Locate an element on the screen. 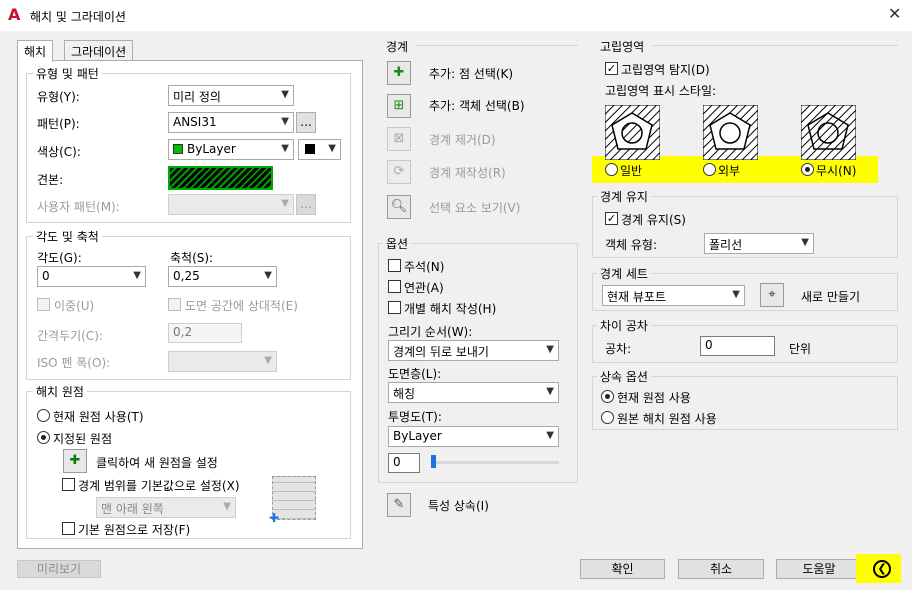 The height and width of the screenshot is (590, 912). pattern-select: ANSI31 ▼ is located at coordinates (231, 122).